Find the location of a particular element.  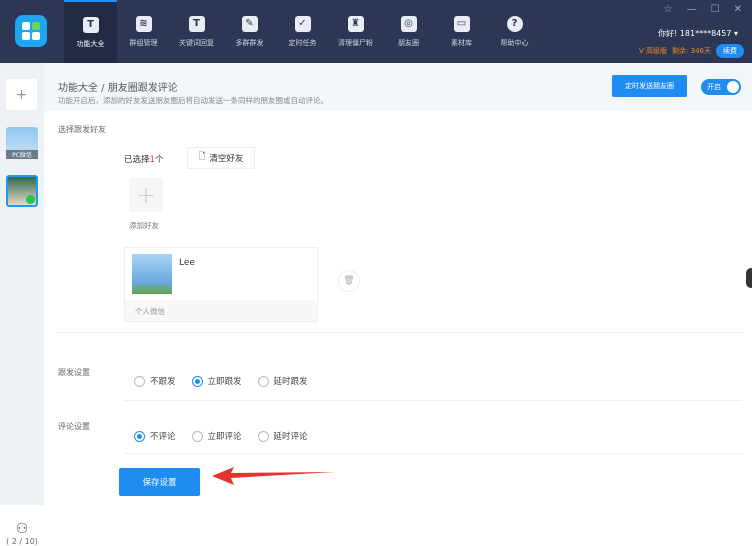

nav-item-materials: ▭ 素材库 is located at coordinates (461, 31).